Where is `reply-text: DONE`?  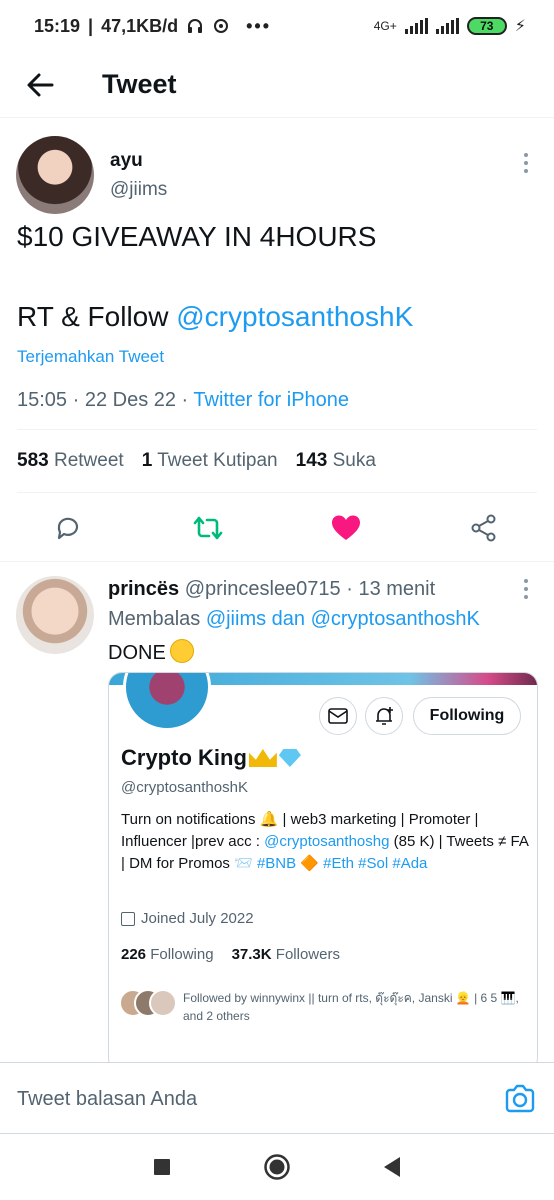 reply-text: DONE is located at coordinates (151, 652).